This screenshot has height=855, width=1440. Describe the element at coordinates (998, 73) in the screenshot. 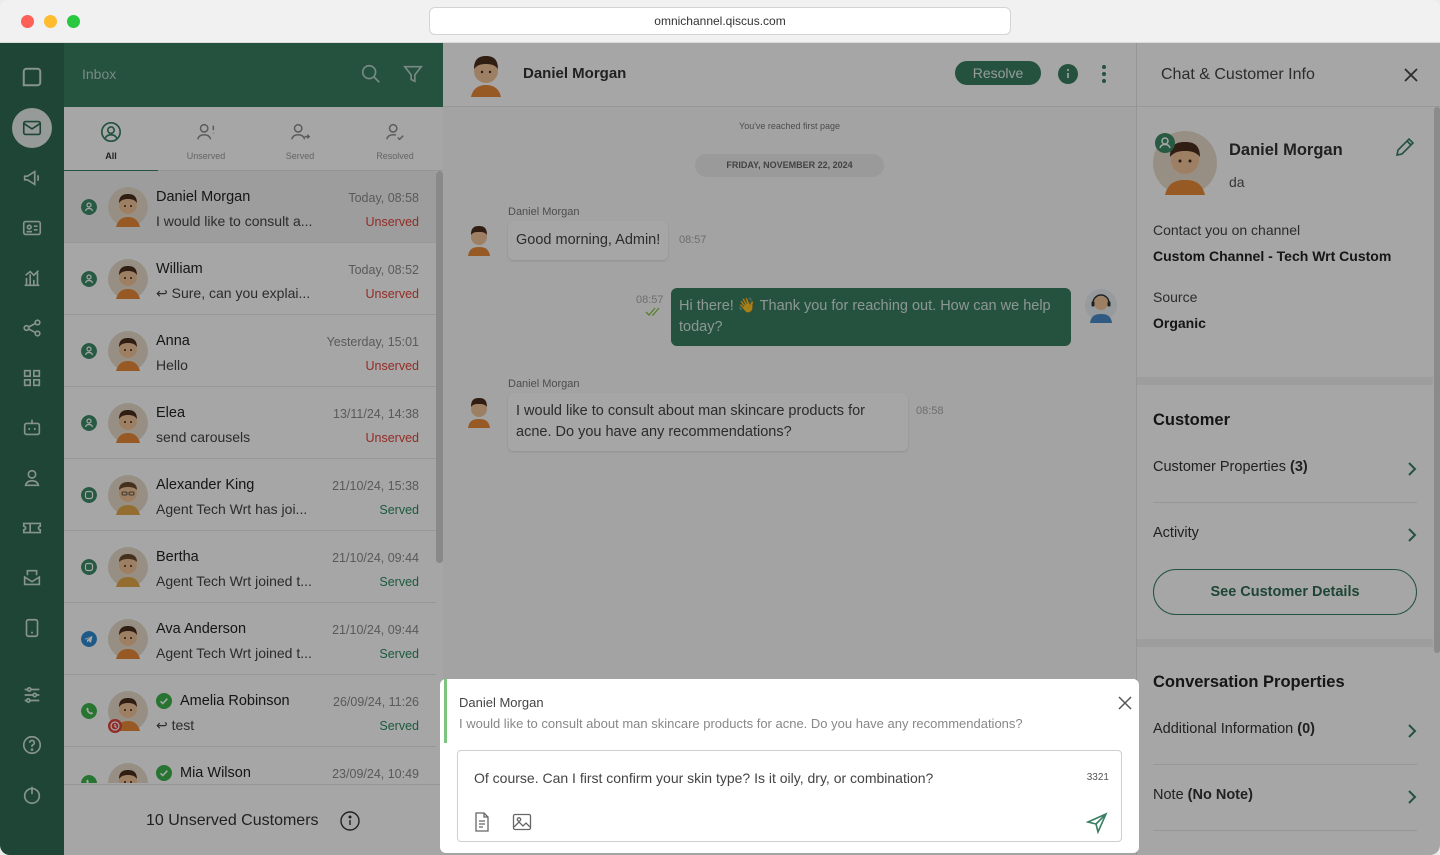

I see `resolve-button: Resolve` at that location.